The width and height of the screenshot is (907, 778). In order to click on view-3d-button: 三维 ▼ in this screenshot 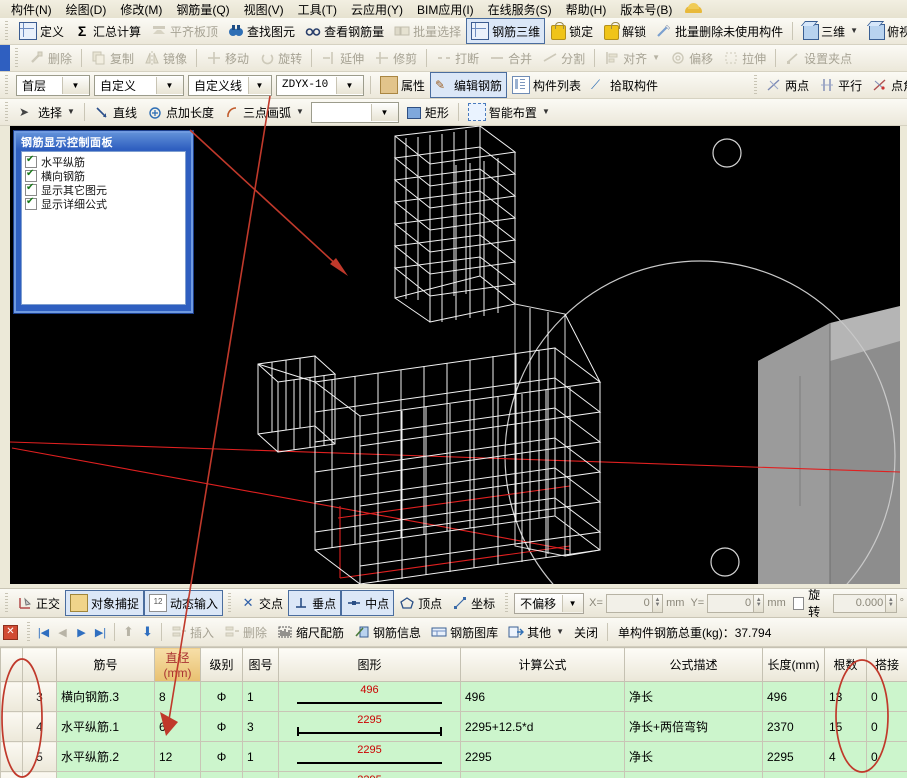, I will do `click(830, 31)`.